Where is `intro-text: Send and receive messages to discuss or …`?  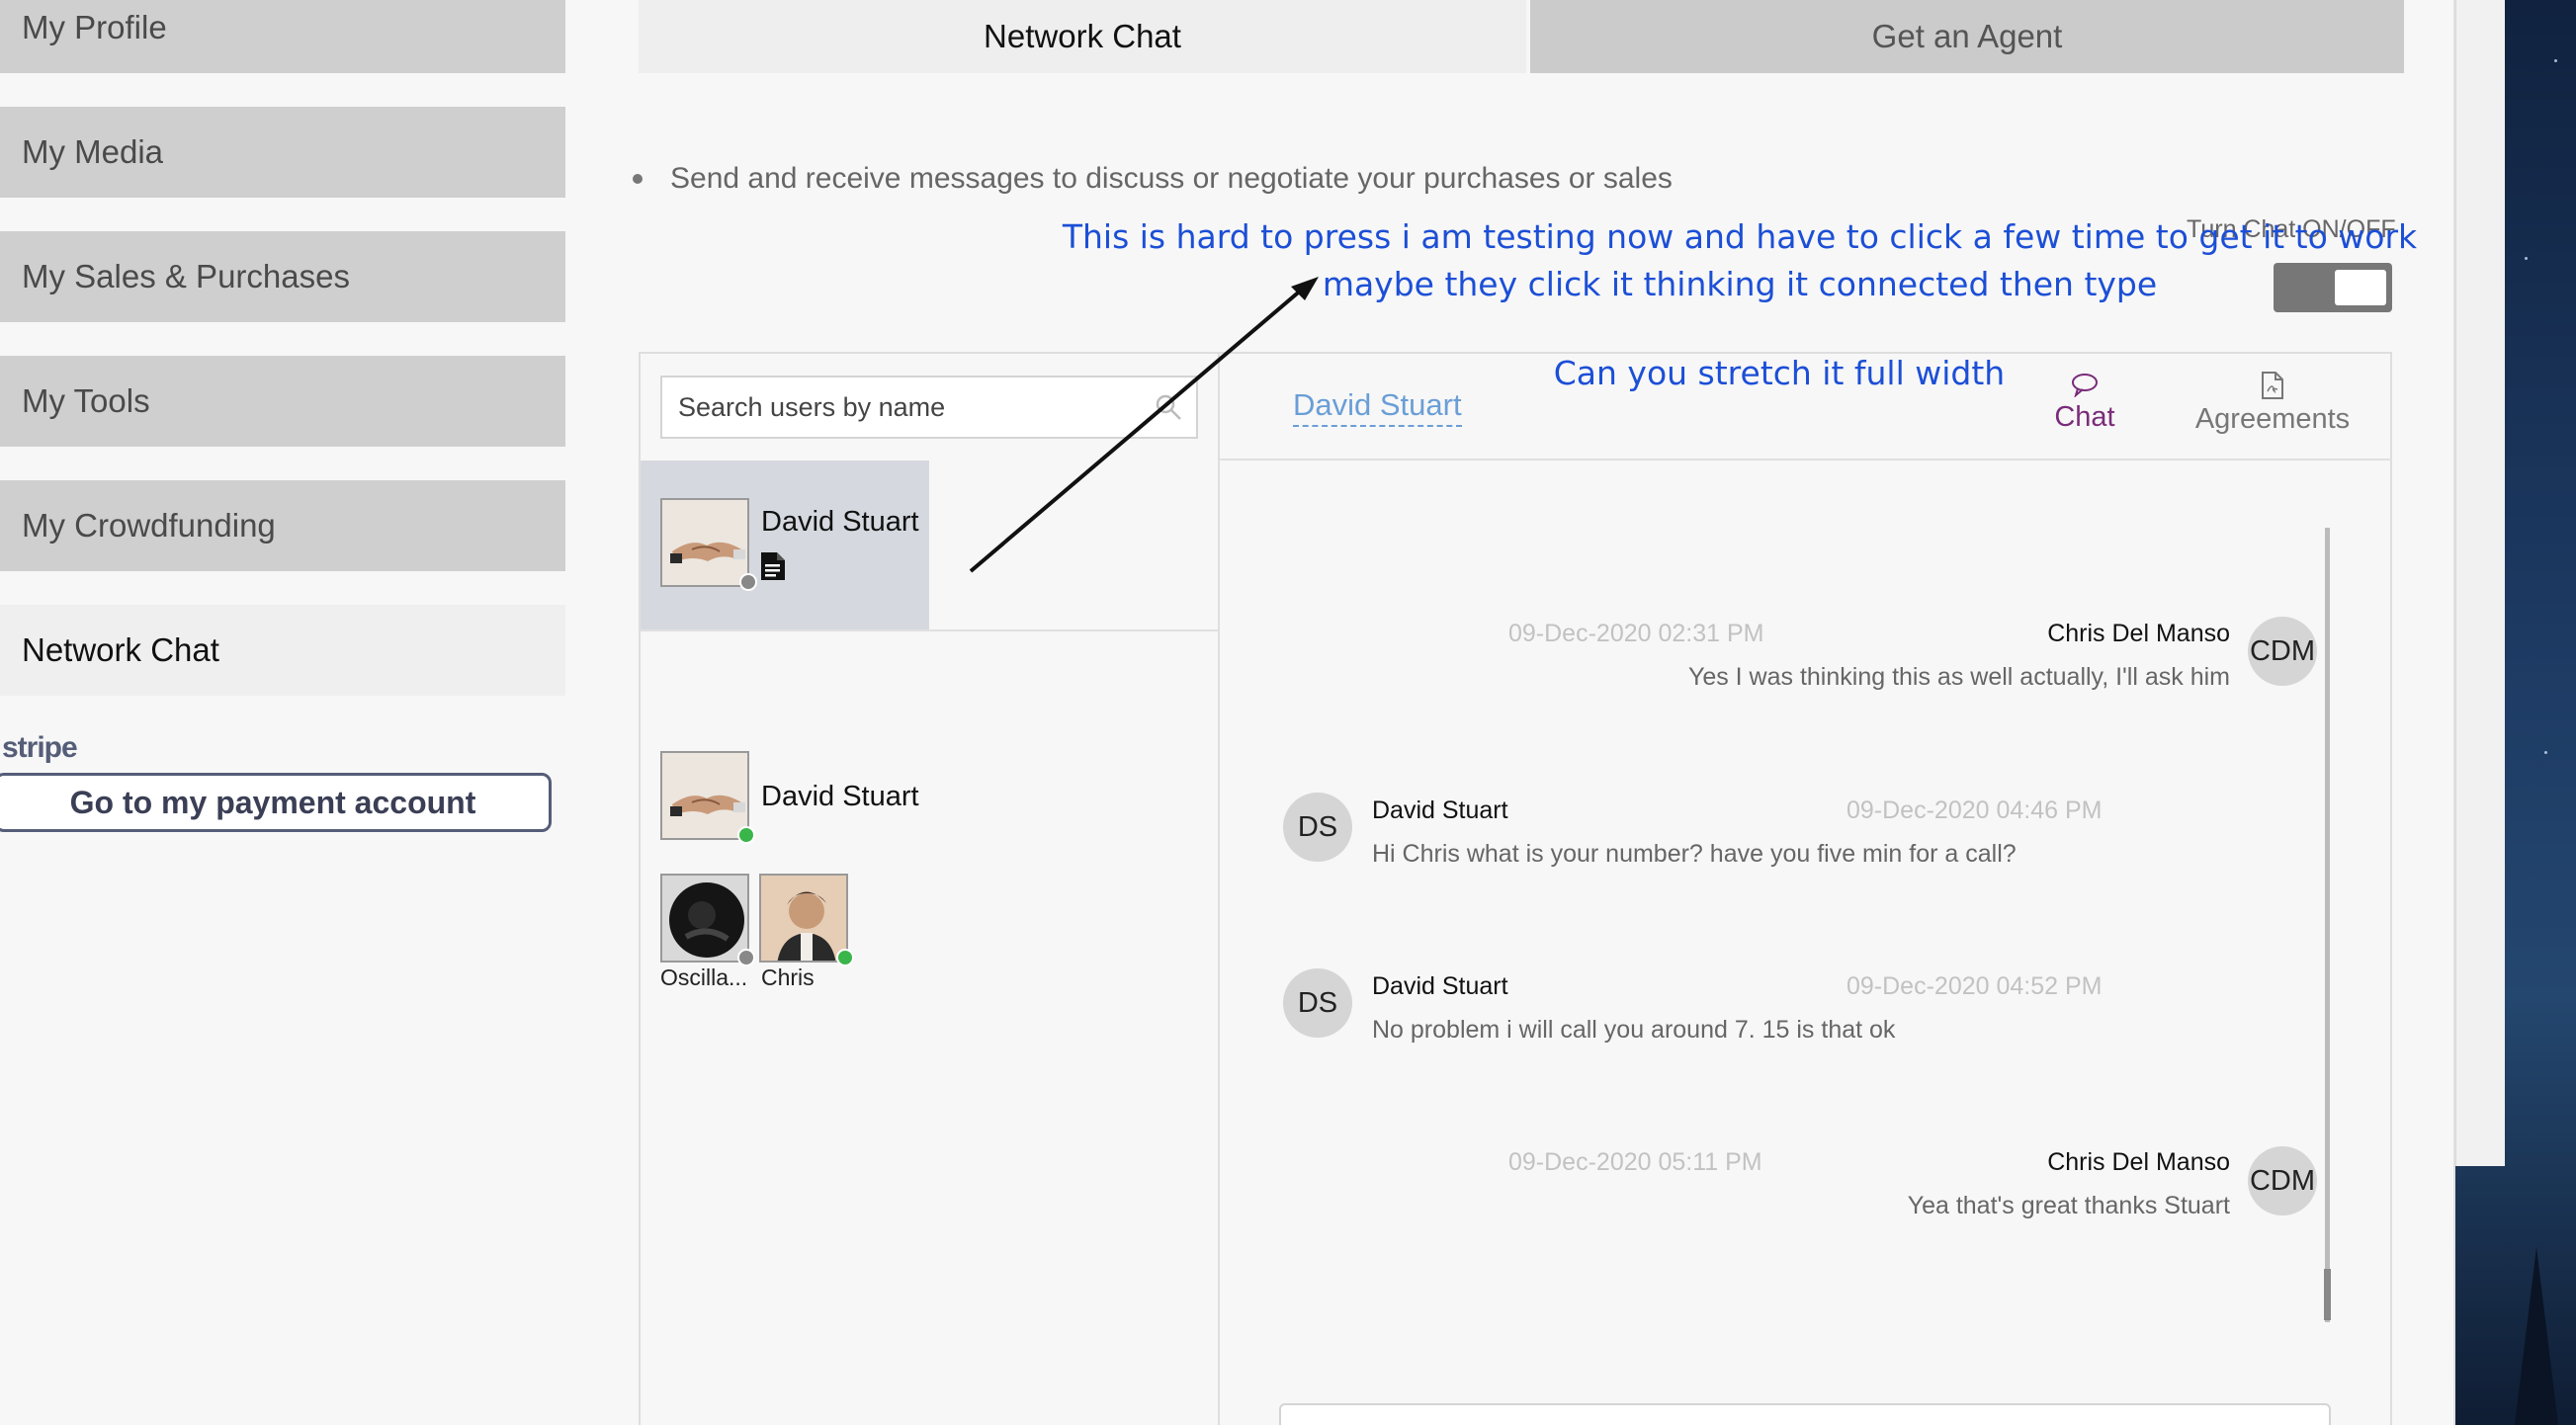 intro-text: Send and receive messages to discuss or … is located at coordinates (1171, 178).